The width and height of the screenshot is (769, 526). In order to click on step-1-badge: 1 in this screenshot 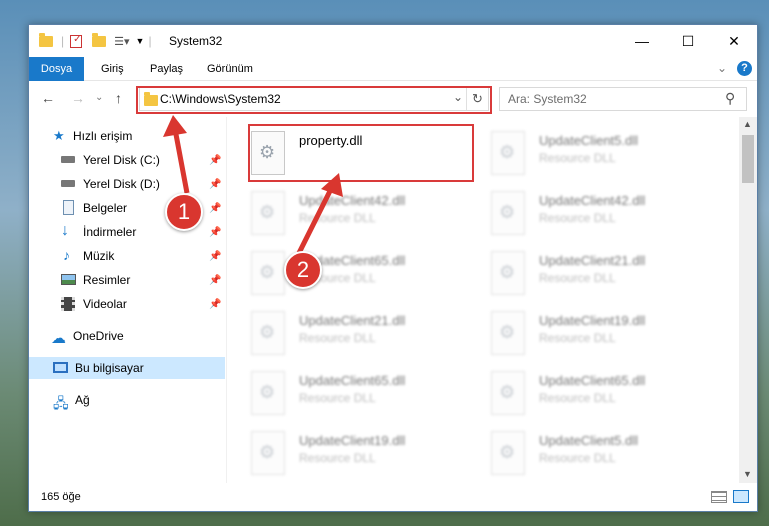, I will do `click(184, 212)`.